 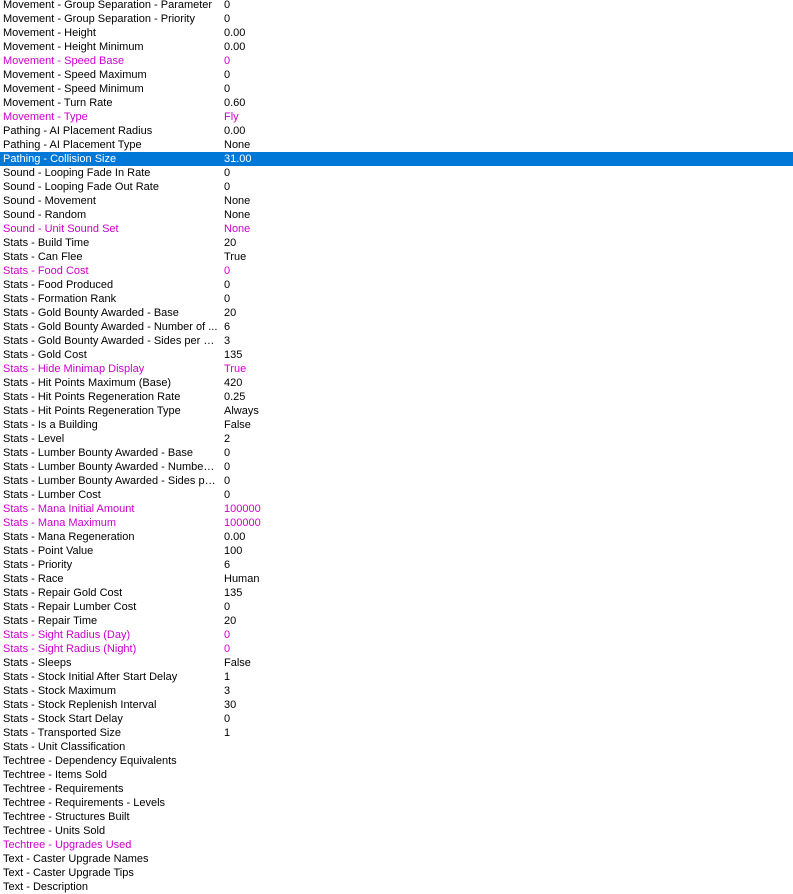 What do you see at coordinates (396, 173) in the screenshot?
I see `field-row: Sound - Looping Fade In Rate 0` at bounding box center [396, 173].